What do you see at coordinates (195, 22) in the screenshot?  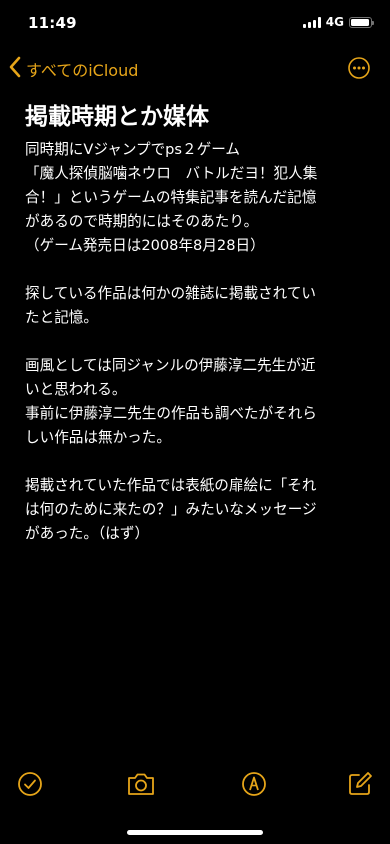 I see `status-bar: 11:49 4G` at bounding box center [195, 22].